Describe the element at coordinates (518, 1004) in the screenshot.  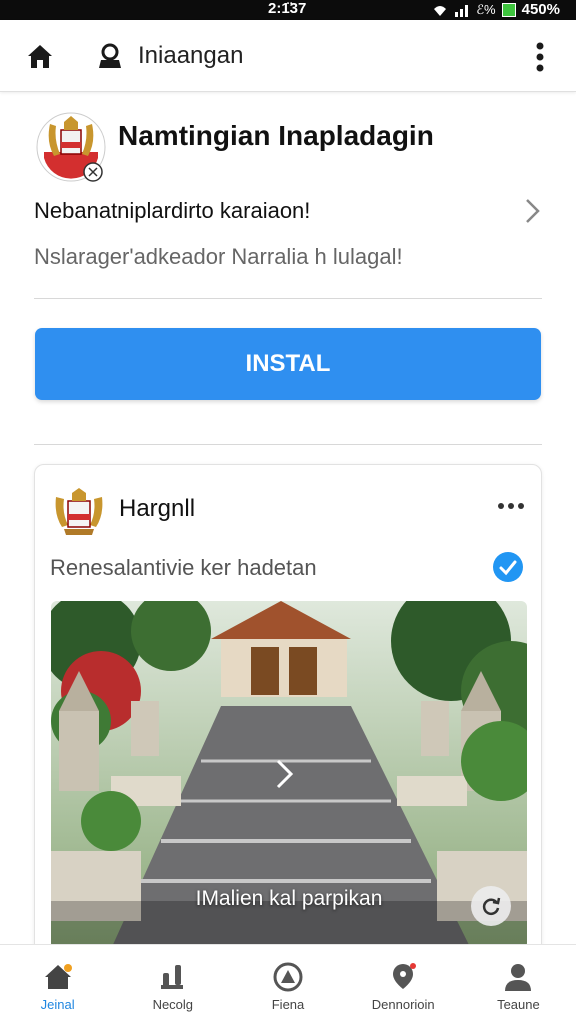
I see `nav-label-profile: Teaune` at that location.